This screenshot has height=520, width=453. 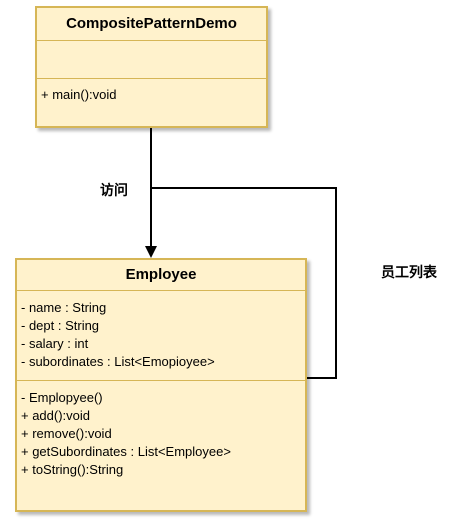 I want to click on attribute: - dept : String, so click(x=60, y=325).